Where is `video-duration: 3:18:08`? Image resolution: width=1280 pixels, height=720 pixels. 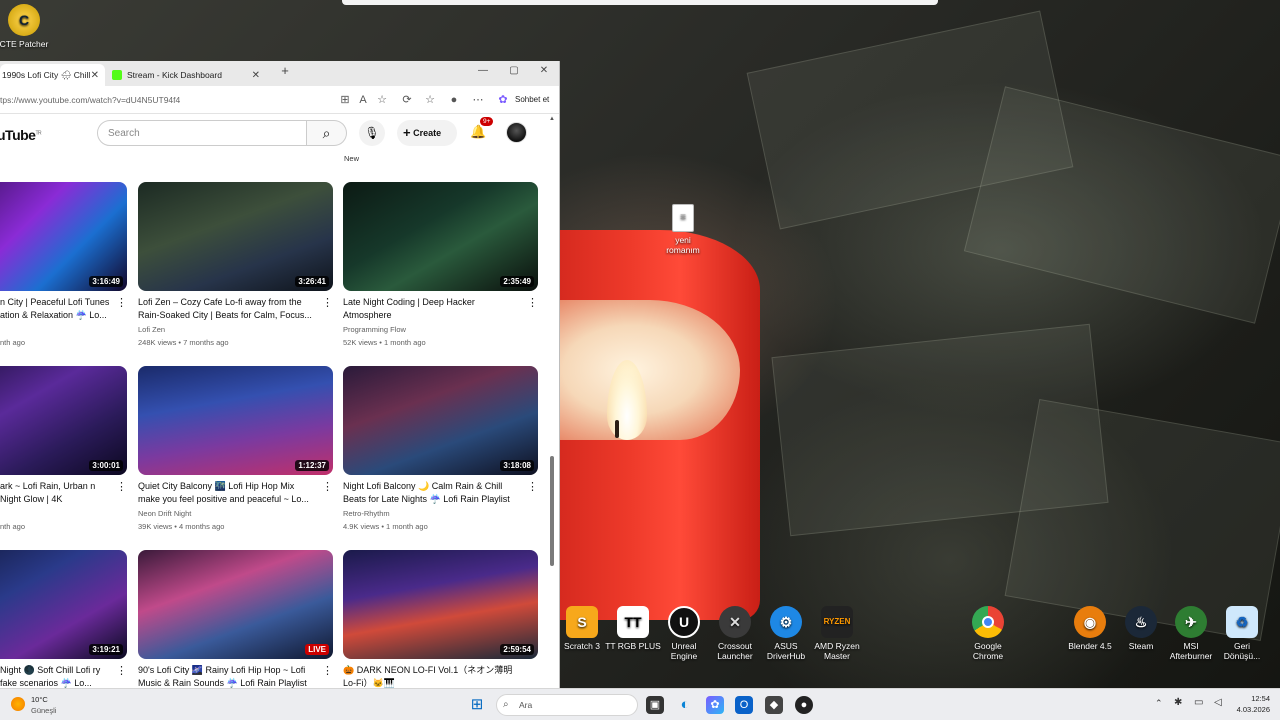
video-duration: 3:18:08 is located at coordinates (517, 465).